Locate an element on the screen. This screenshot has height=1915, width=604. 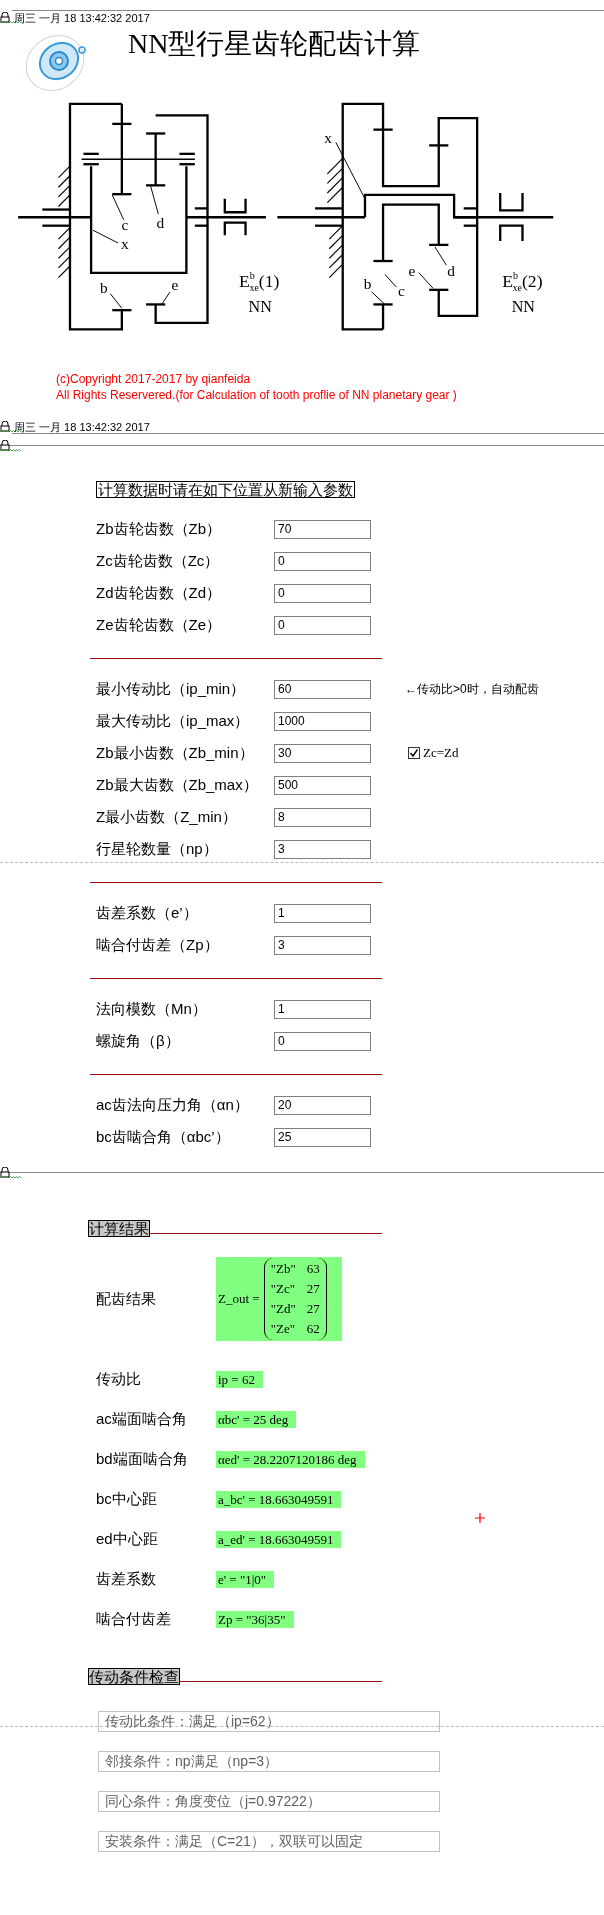
cursor-icon is located at coordinates (480, 1518).